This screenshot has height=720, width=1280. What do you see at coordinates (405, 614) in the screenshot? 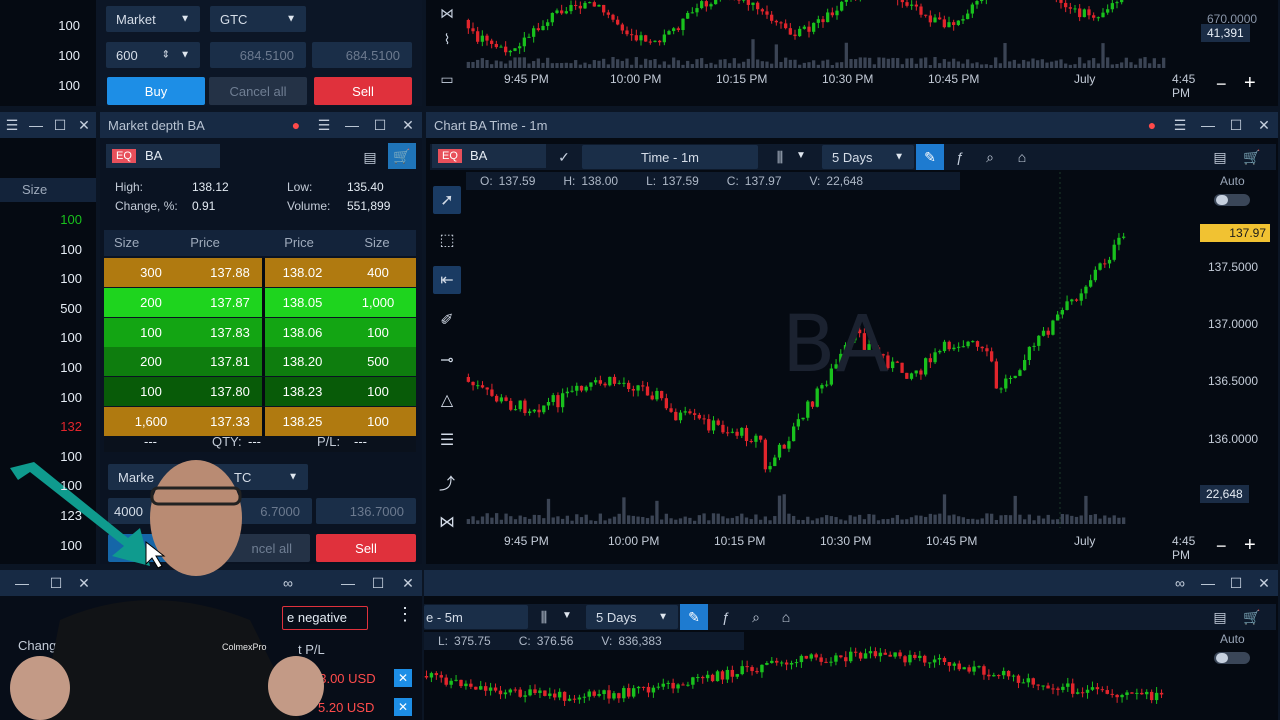
I see `more-options-icon: ⋮` at bounding box center [405, 614].